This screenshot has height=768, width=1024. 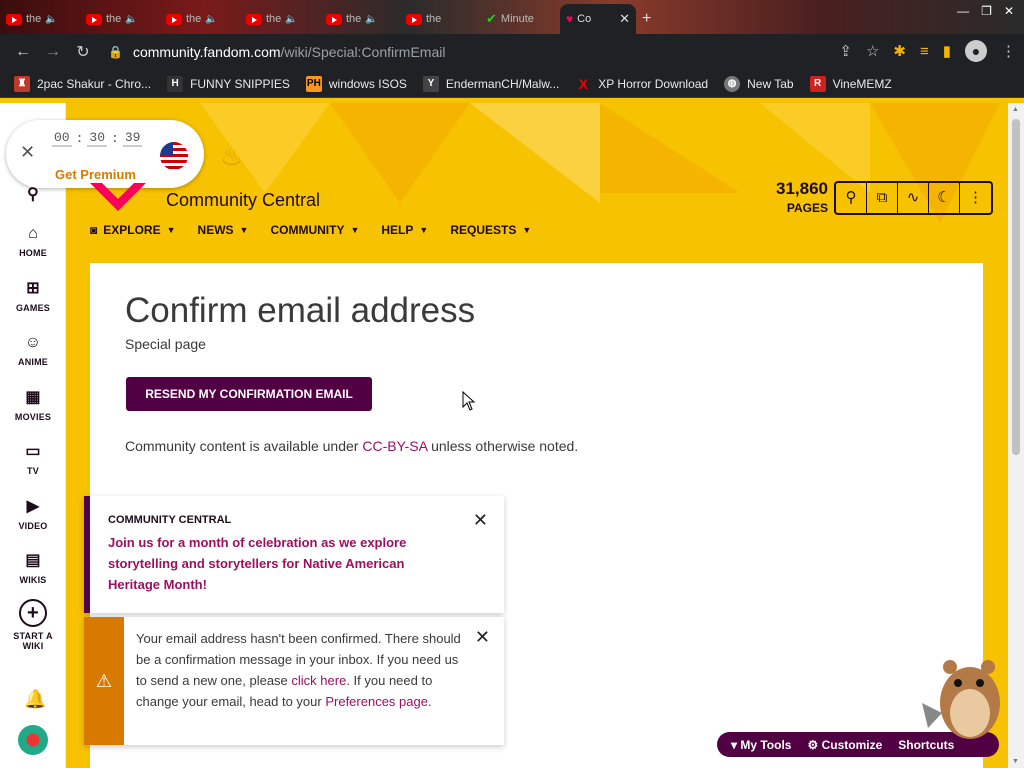 What do you see at coordinates (33, 636) in the screenshot?
I see `rail-label: START A` at bounding box center [33, 636].